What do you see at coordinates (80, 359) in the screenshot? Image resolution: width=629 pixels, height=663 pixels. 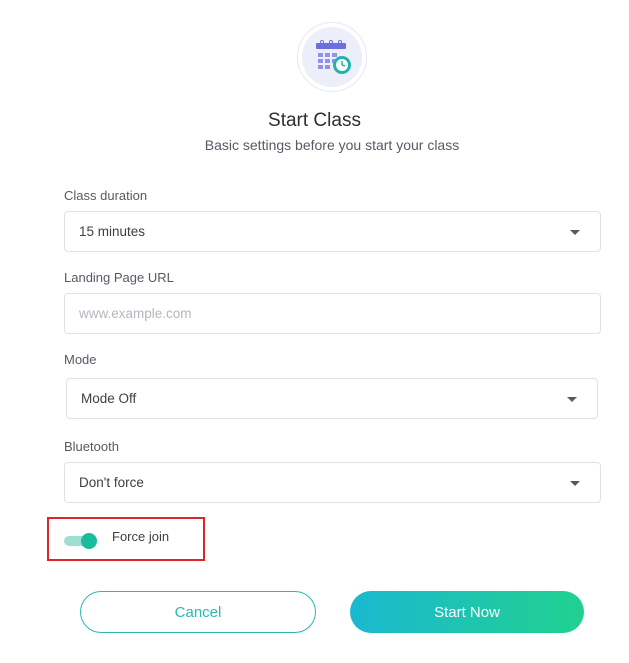 I see `mode-label: Mode` at bounding box center [80, 359].